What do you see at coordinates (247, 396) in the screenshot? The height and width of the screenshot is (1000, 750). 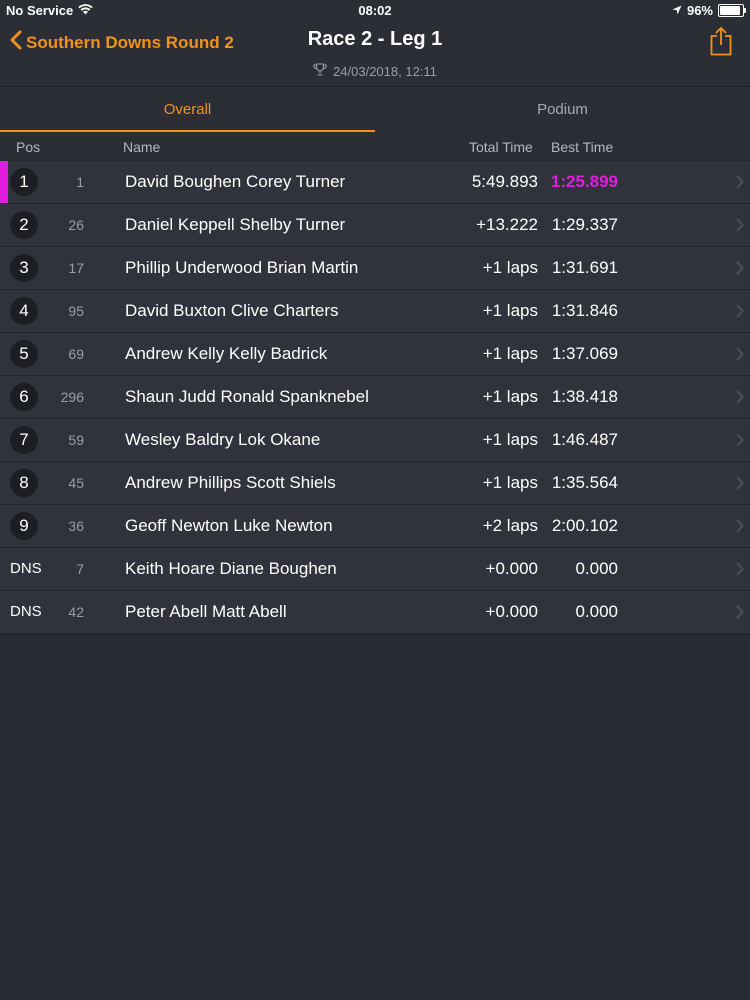 I see `driver-names: Shaun Judd Ronald Spanknebel` at bounding box center [247, 396].